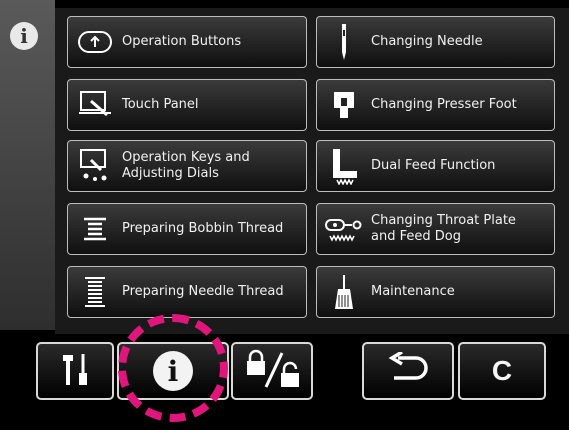 Image resolution: width=569 pixels, height=441 pixels. What do you see at coordinates (95, 229) in the screenshot?
I see `bobbin-thread-icon` at bounding box center [95, 229].